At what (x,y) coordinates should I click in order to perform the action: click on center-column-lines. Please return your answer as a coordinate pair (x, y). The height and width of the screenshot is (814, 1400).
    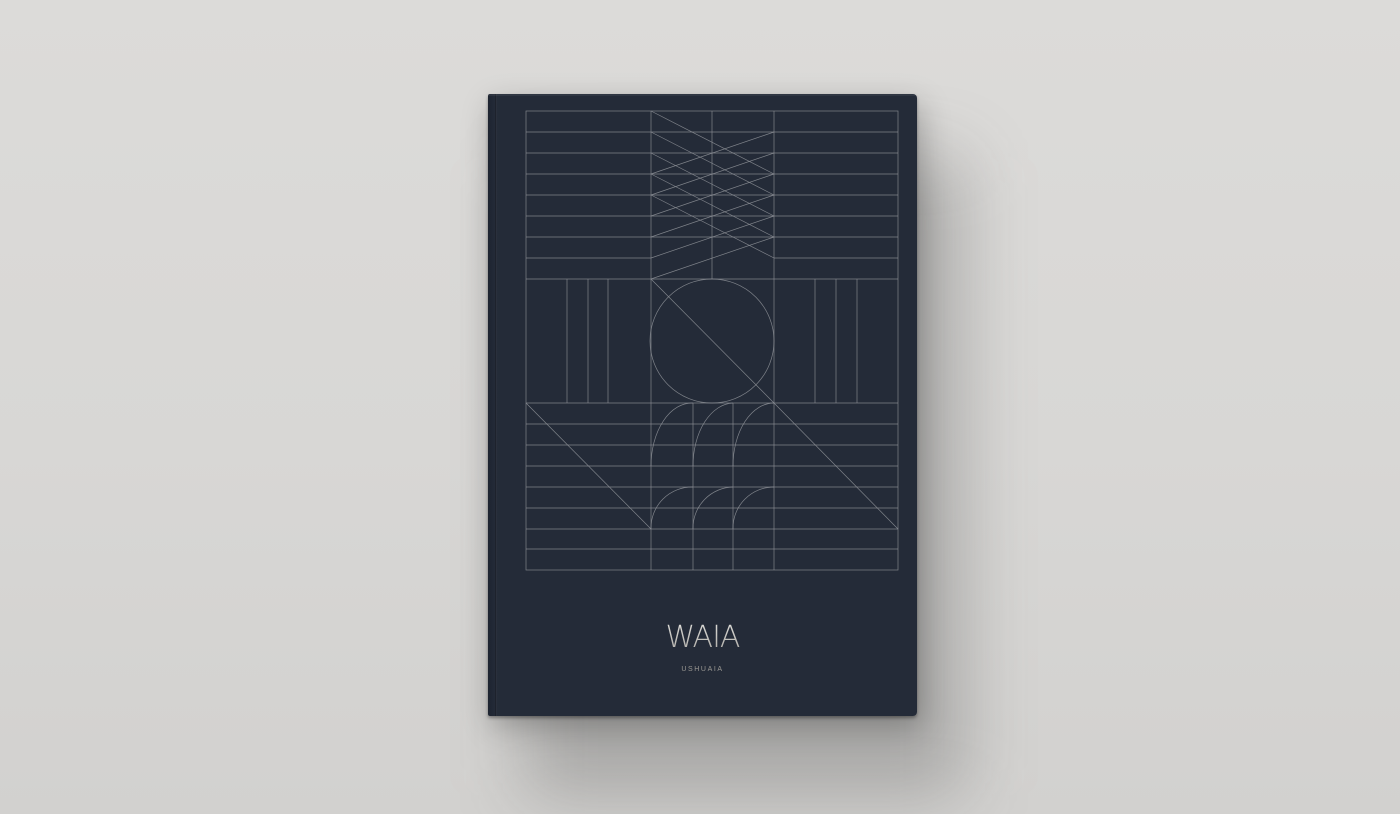
    Looking at the image, I should click on (712, 340).